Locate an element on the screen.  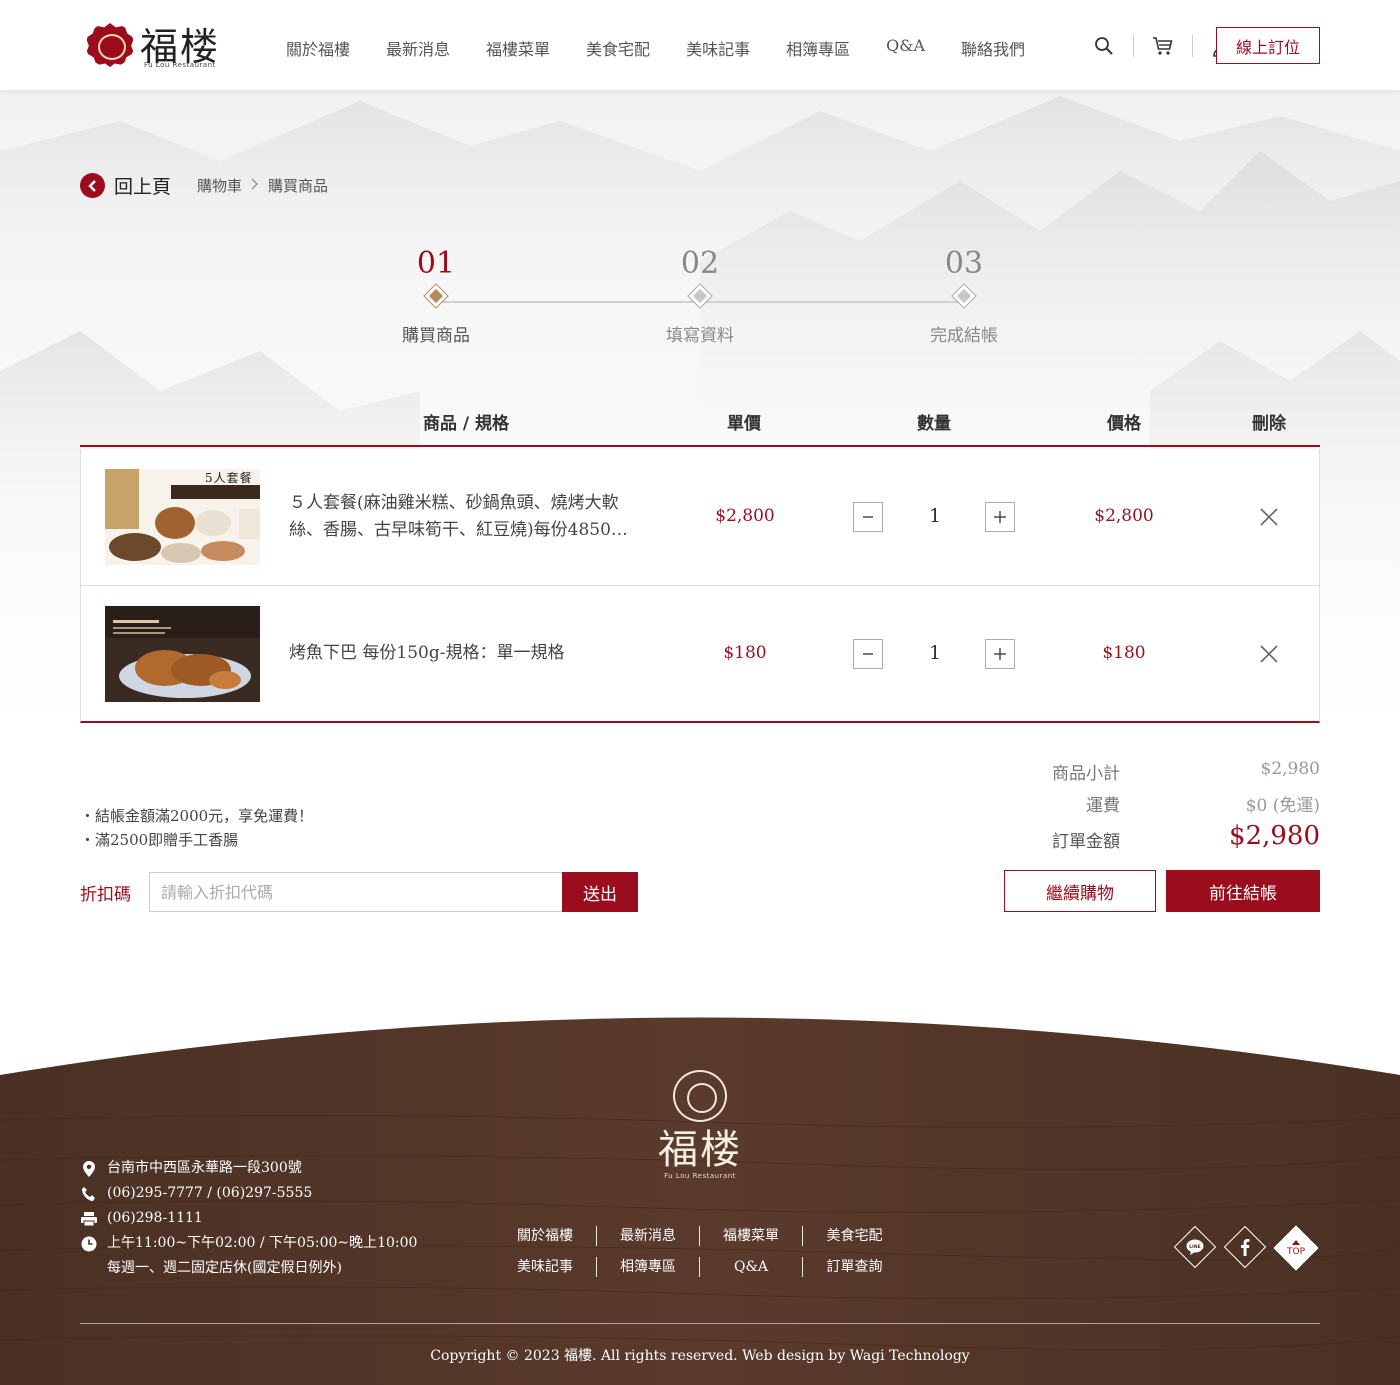
coupon-code-input is located at coordinates (356, 892).